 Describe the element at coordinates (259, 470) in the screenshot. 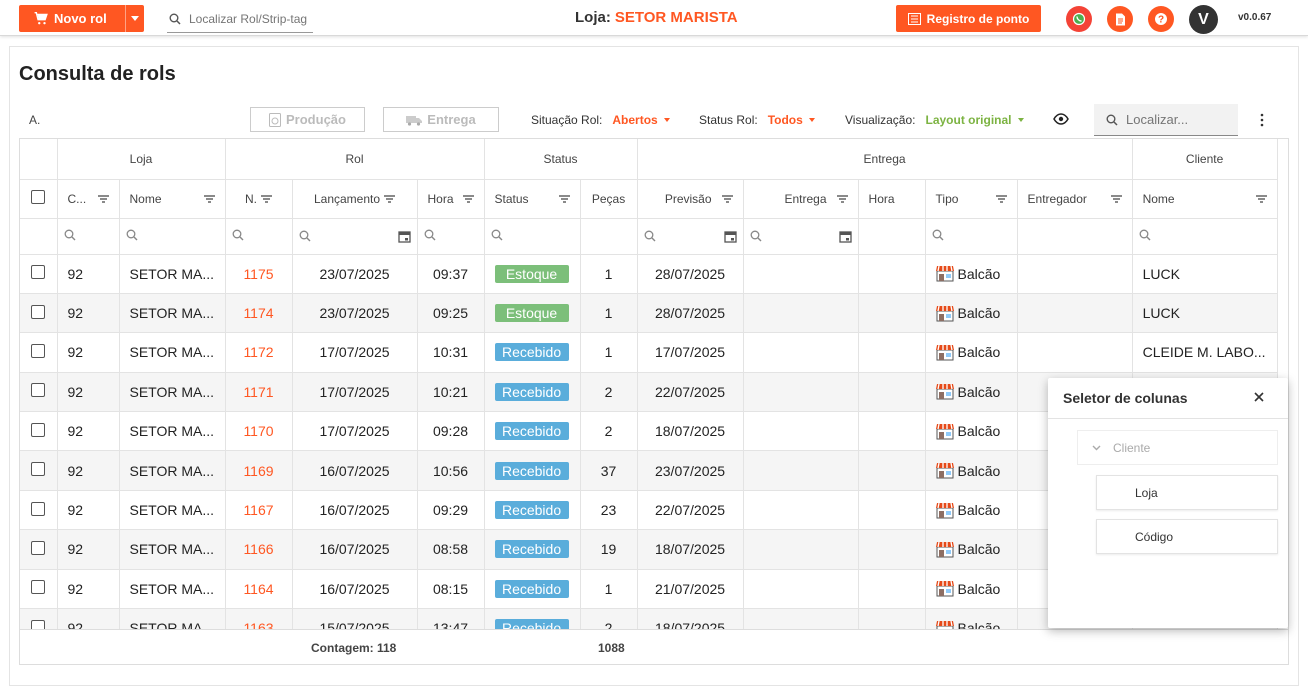

I see `cell-numero-link: 1169` at that location.